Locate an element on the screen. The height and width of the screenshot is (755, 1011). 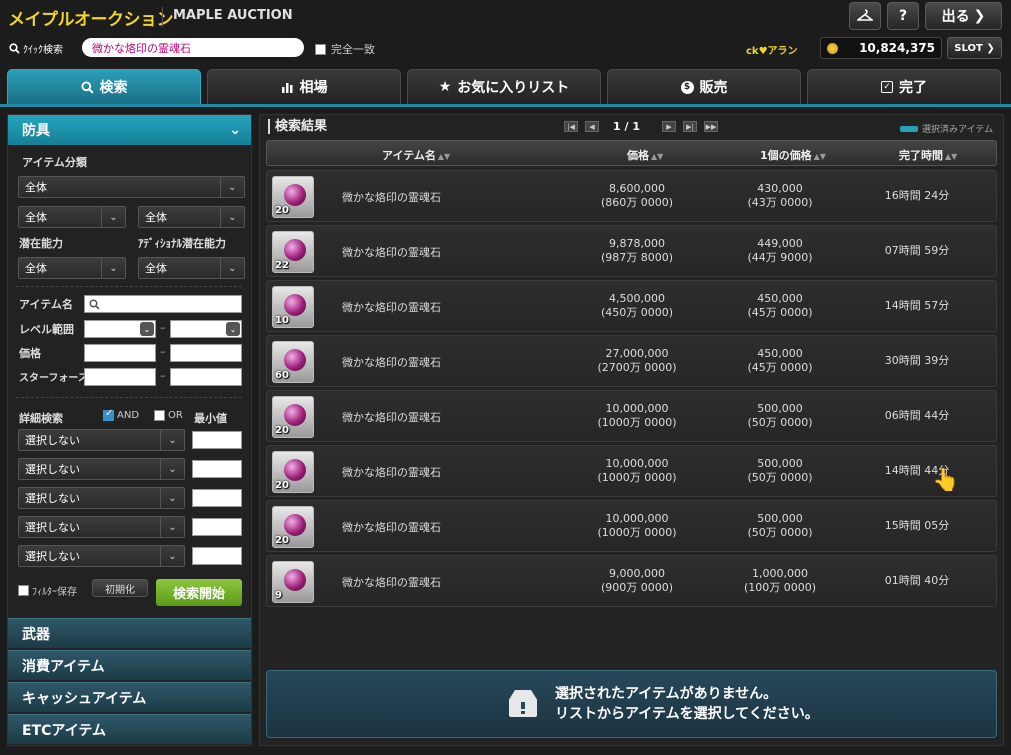
or-checkbox is located at coordinates (159, 415).